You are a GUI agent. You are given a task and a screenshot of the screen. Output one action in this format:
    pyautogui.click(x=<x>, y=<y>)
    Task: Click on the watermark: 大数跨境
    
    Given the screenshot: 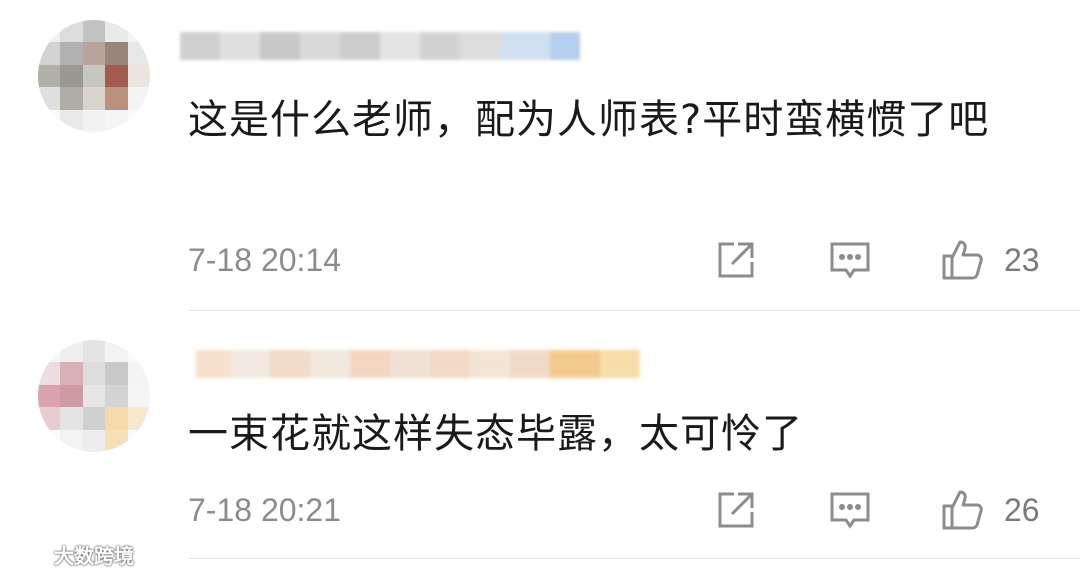 What is the action you would take?
    pyautogui.click(x=71, y=554)
    